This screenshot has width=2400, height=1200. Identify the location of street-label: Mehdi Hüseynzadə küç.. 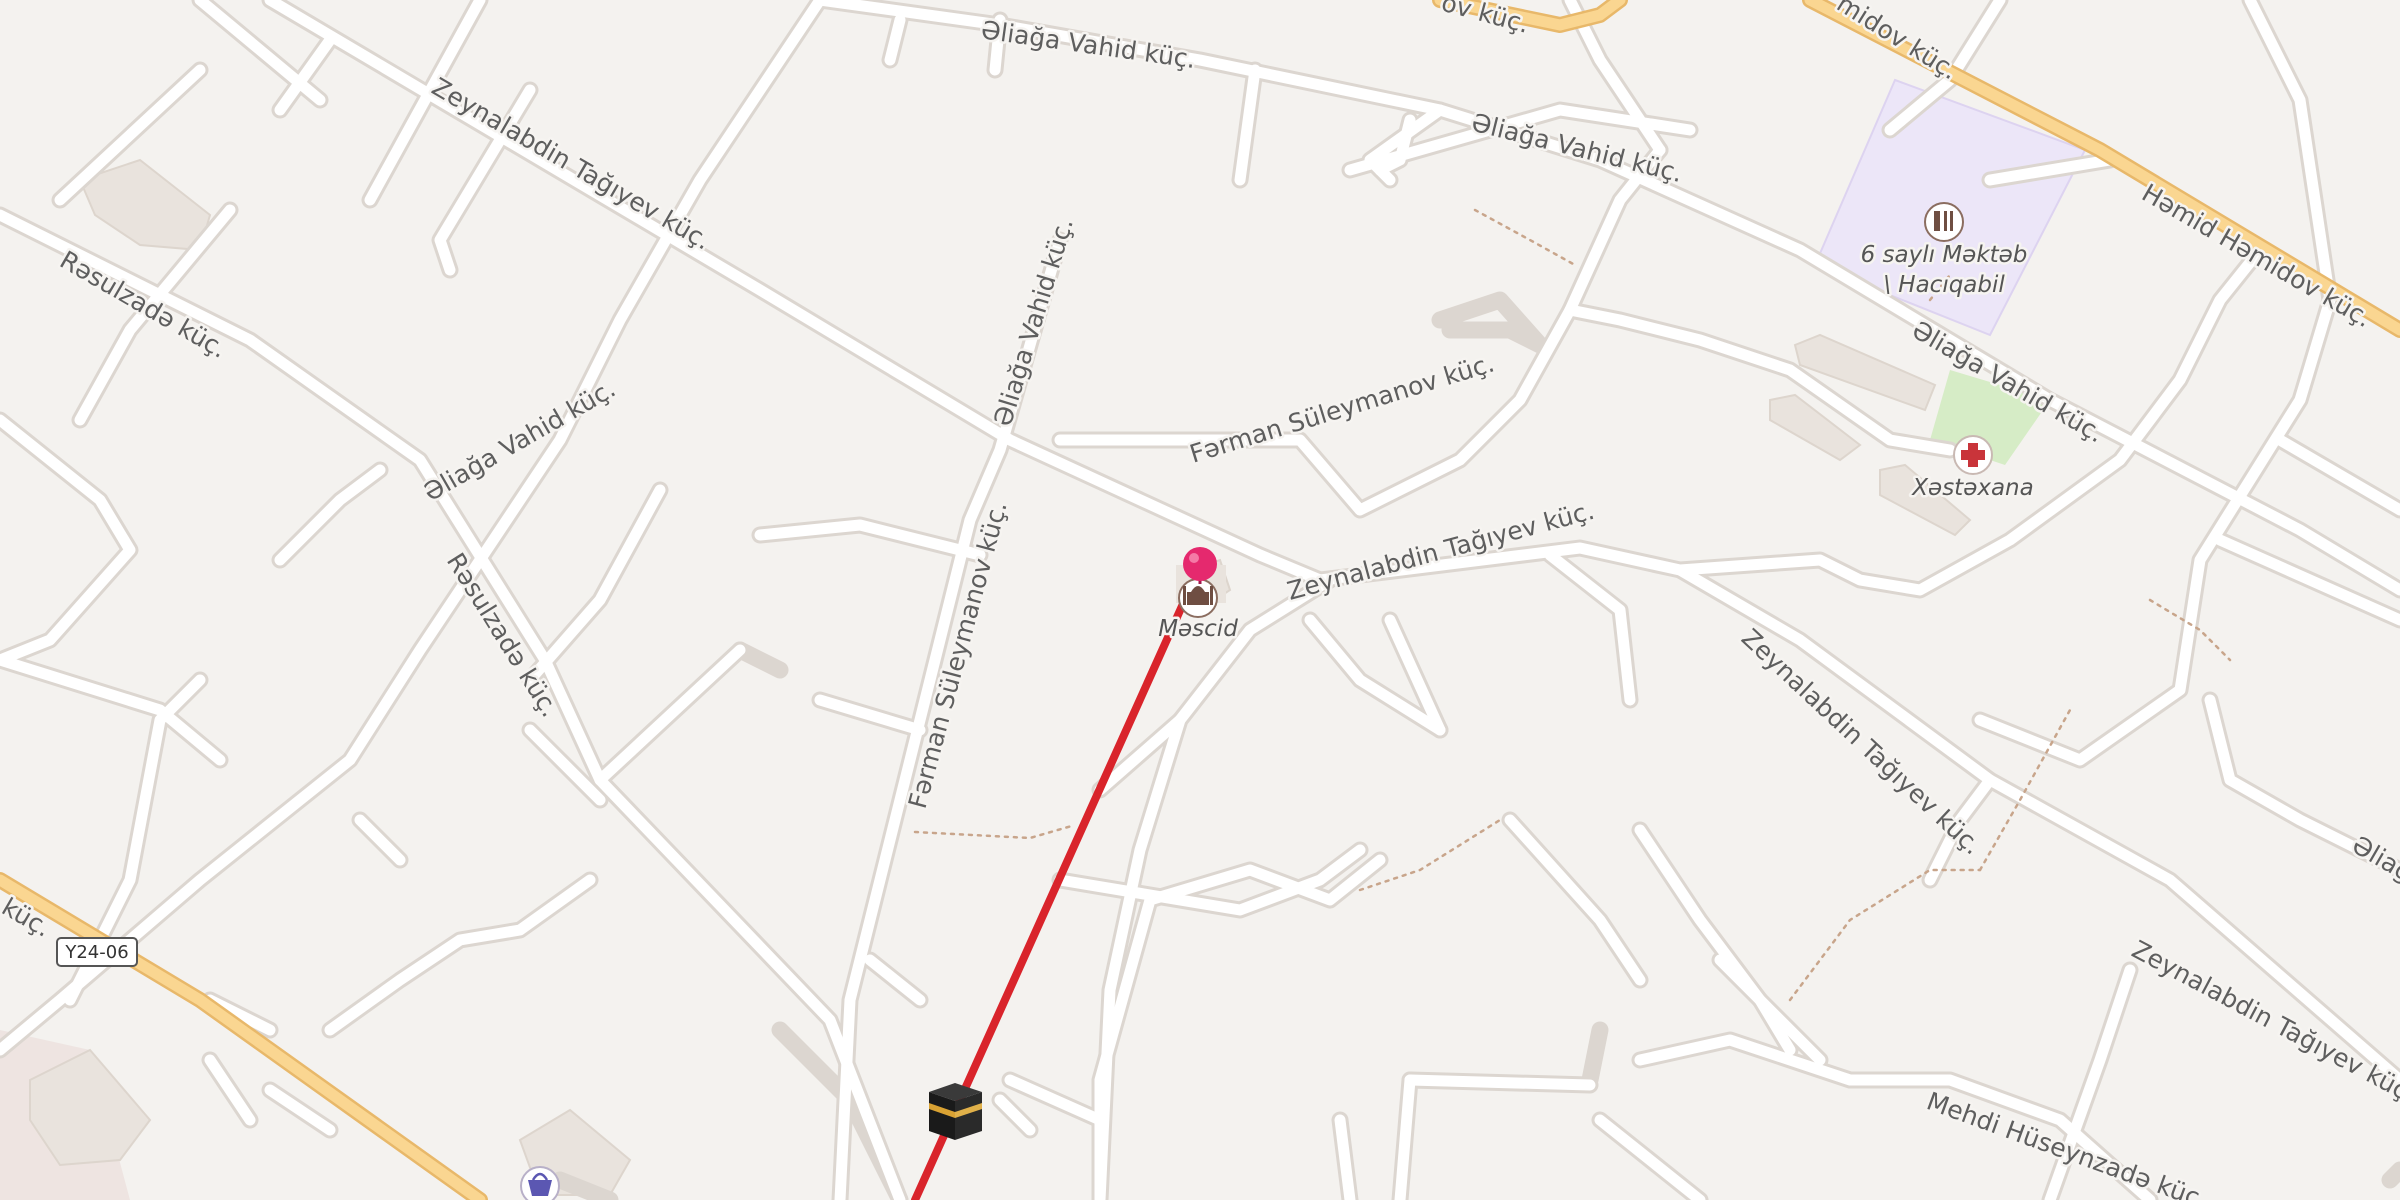
(2067, 1143).